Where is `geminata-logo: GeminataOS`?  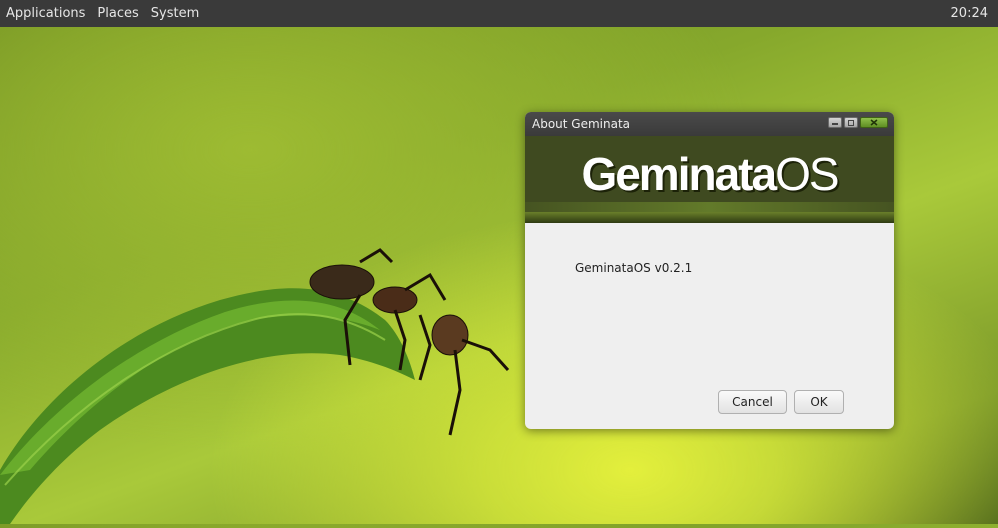
geminata-logo: GeminataOS is located at coordinates (710, 174).